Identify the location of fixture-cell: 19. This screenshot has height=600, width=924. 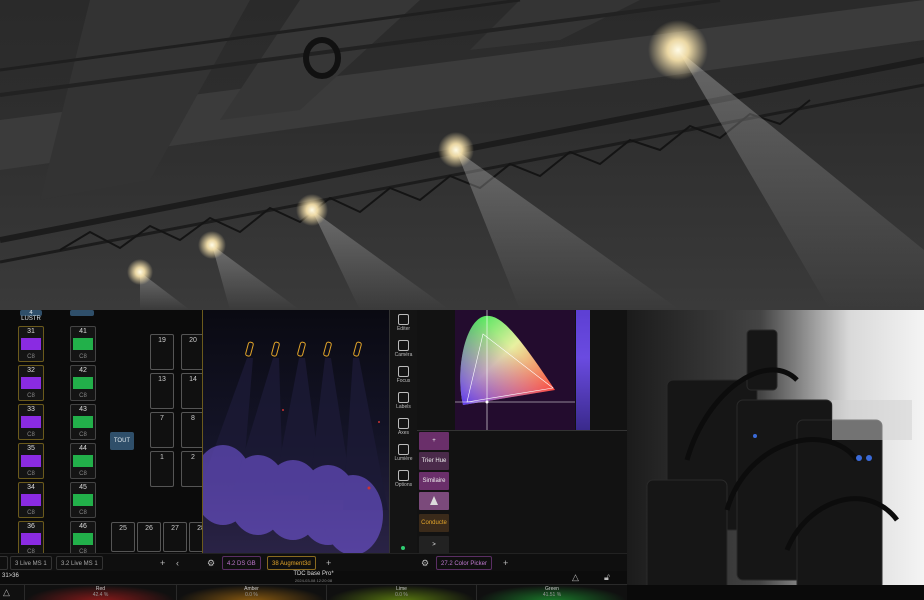
(162, 352).